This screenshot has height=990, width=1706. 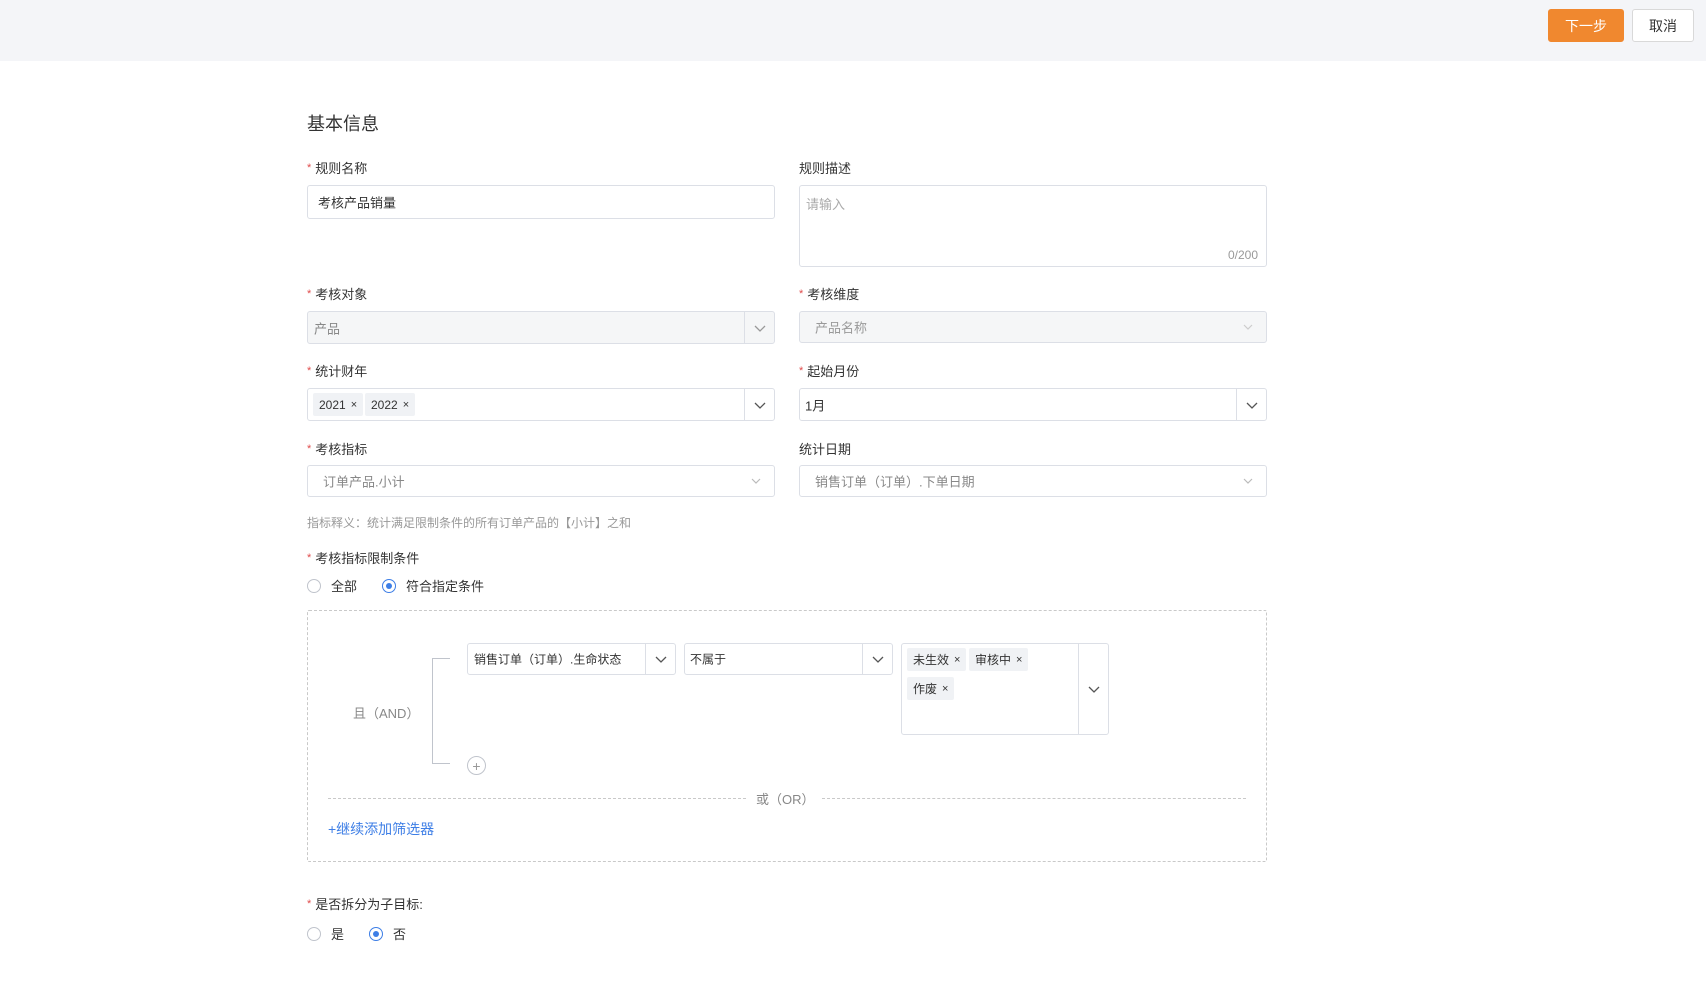 What do you see at coordinates (325, 933) in the screenshot?
I see `split-option-yes: 是` at bounding box center [325, 933].